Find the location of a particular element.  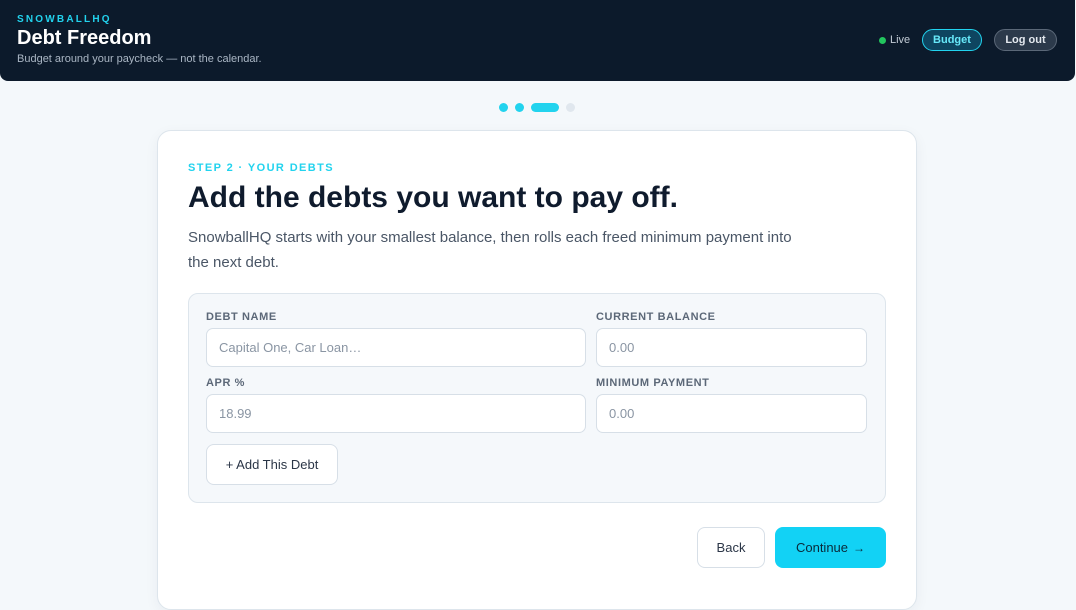

brand-kicker: SNOWBALLHQ is located at coordinates (64, 19).